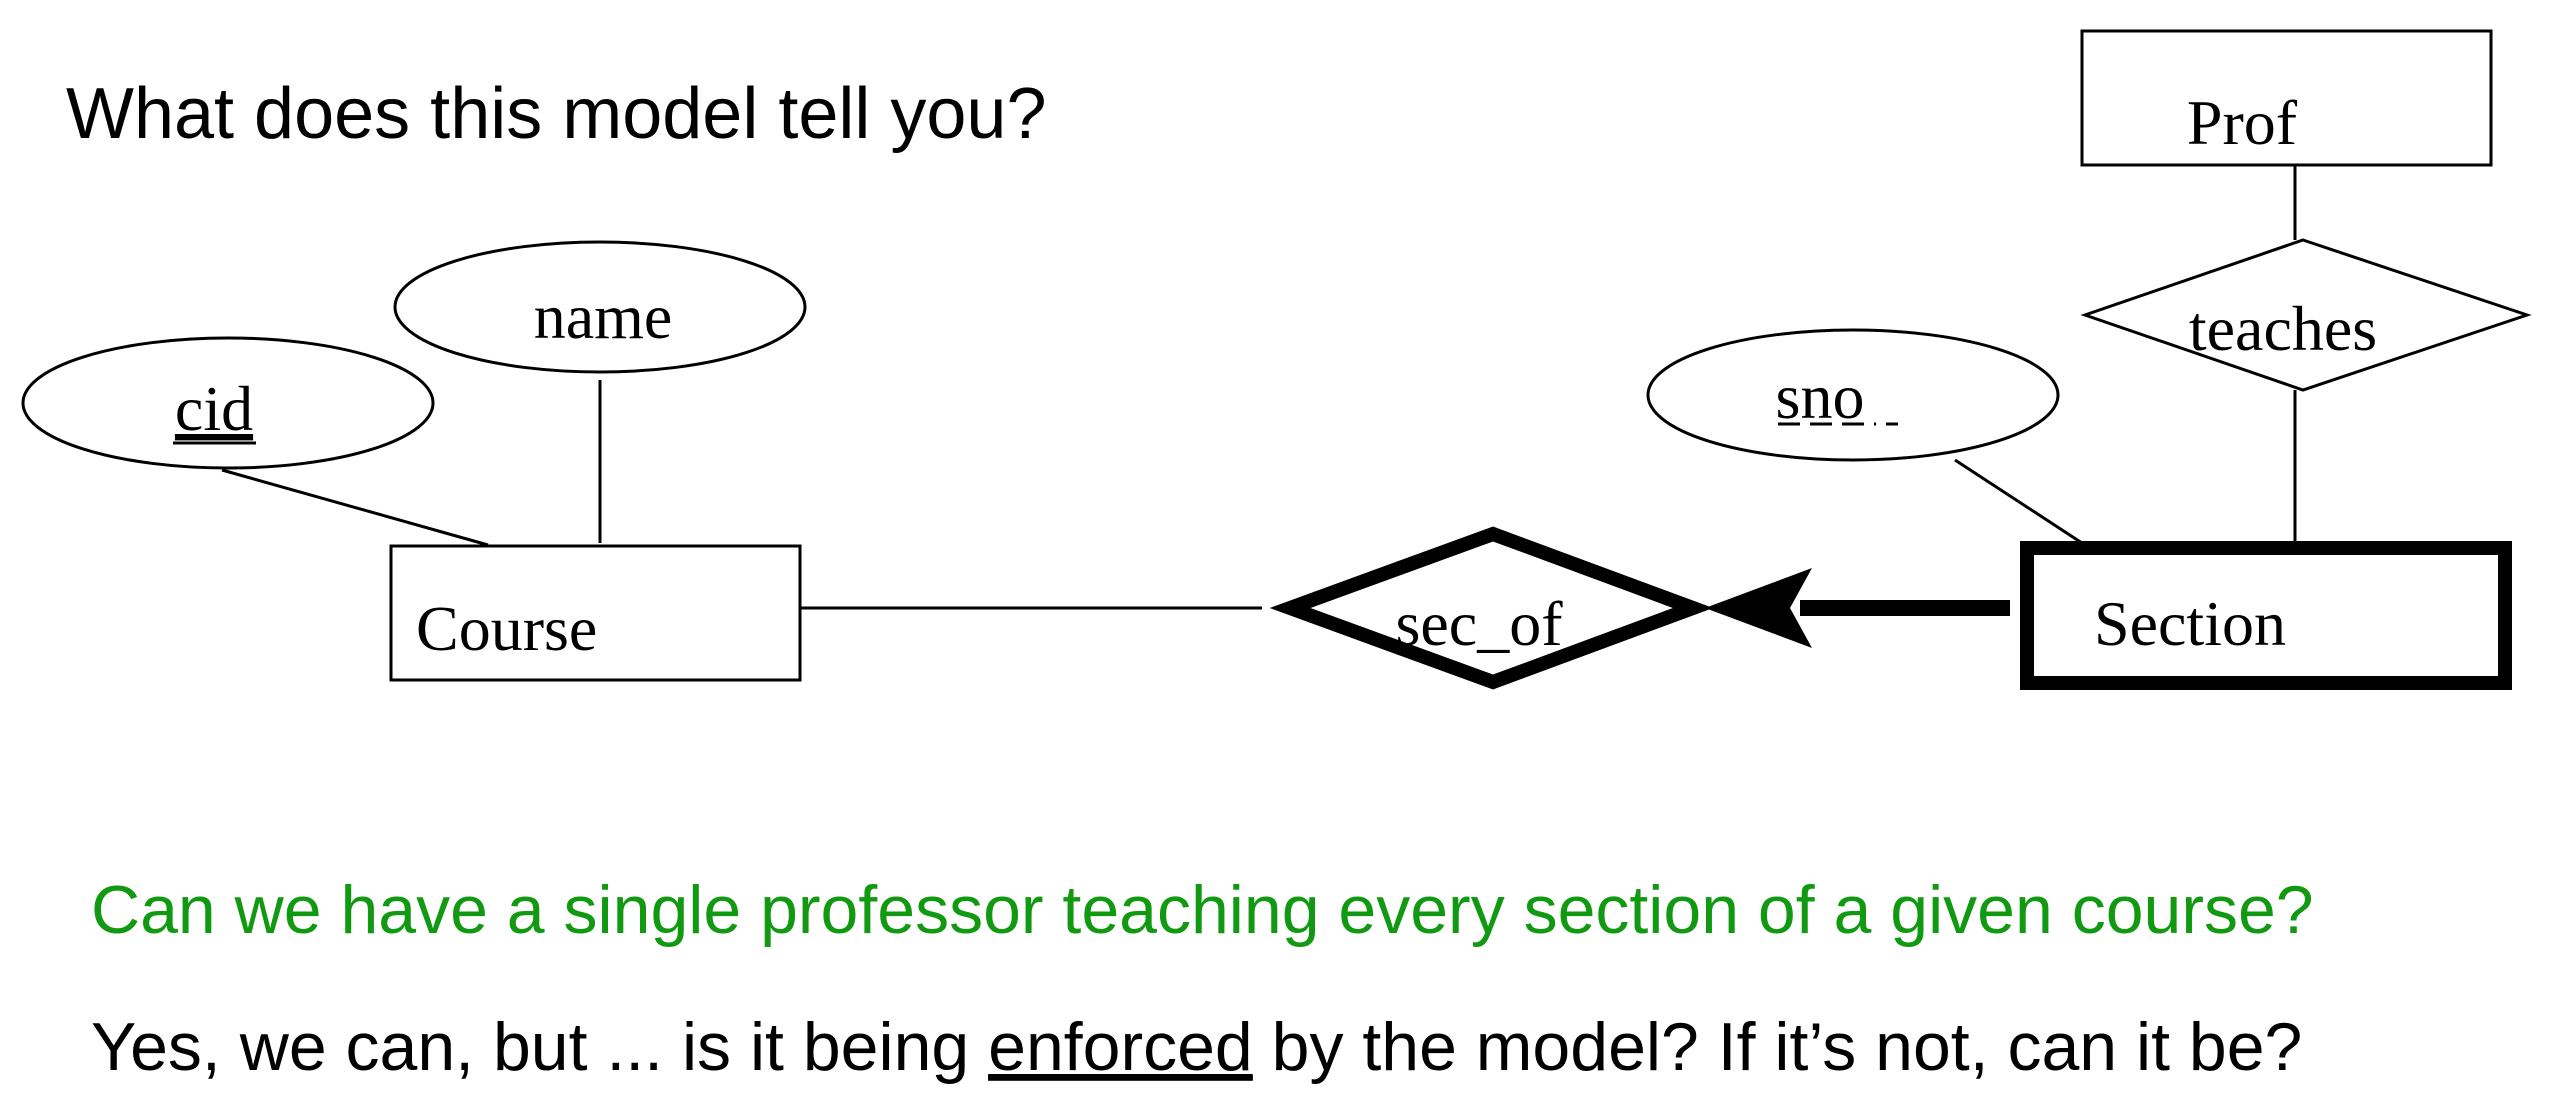  Describe the element at coordinates (1820, 396) in the screenshot. I see `attribute-sno-label: sno` at that location.